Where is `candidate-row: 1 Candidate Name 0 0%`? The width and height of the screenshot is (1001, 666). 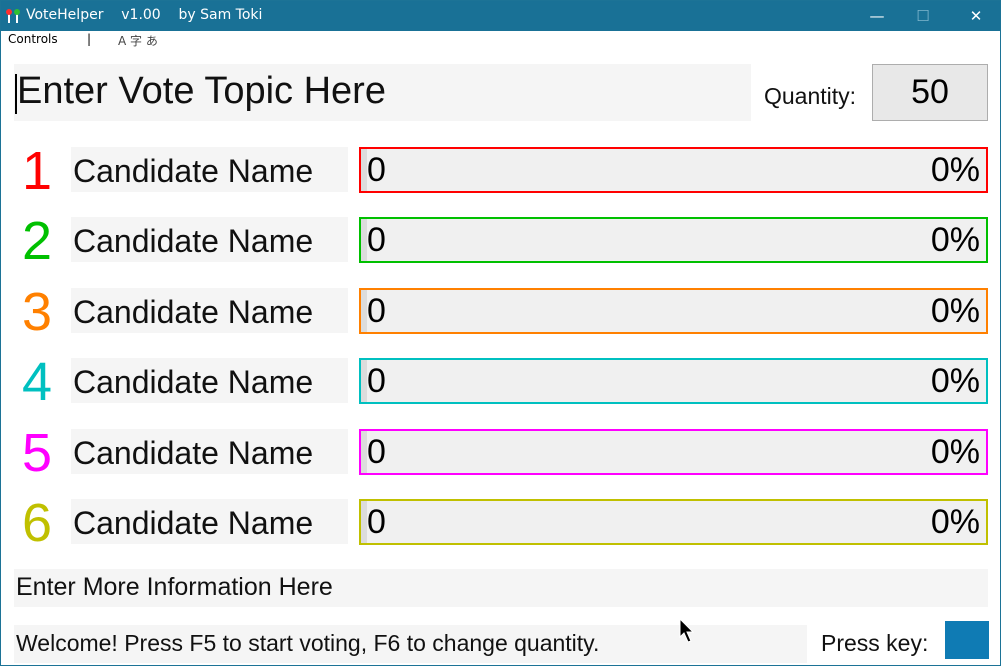 candidate-row: 1 Candidate Name 0 0% is located at coordinates (500, 171).